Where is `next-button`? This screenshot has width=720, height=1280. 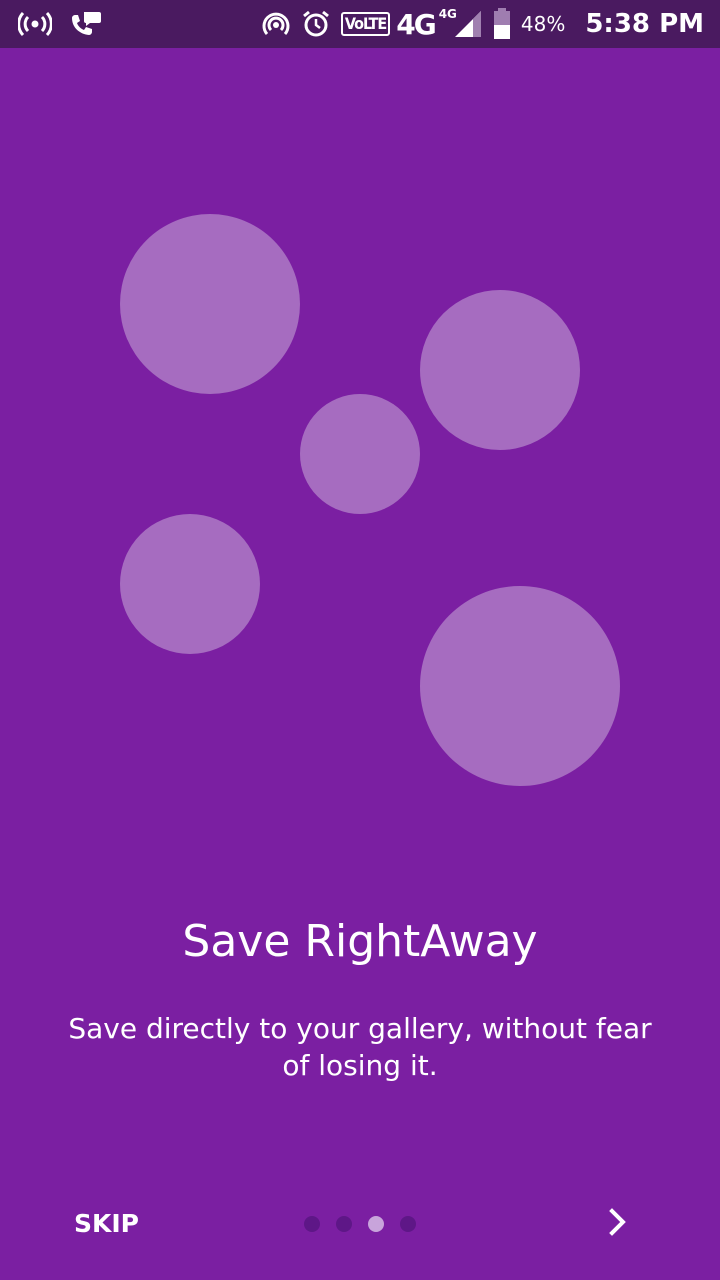
next-button is located at coordinates (618, 1224).